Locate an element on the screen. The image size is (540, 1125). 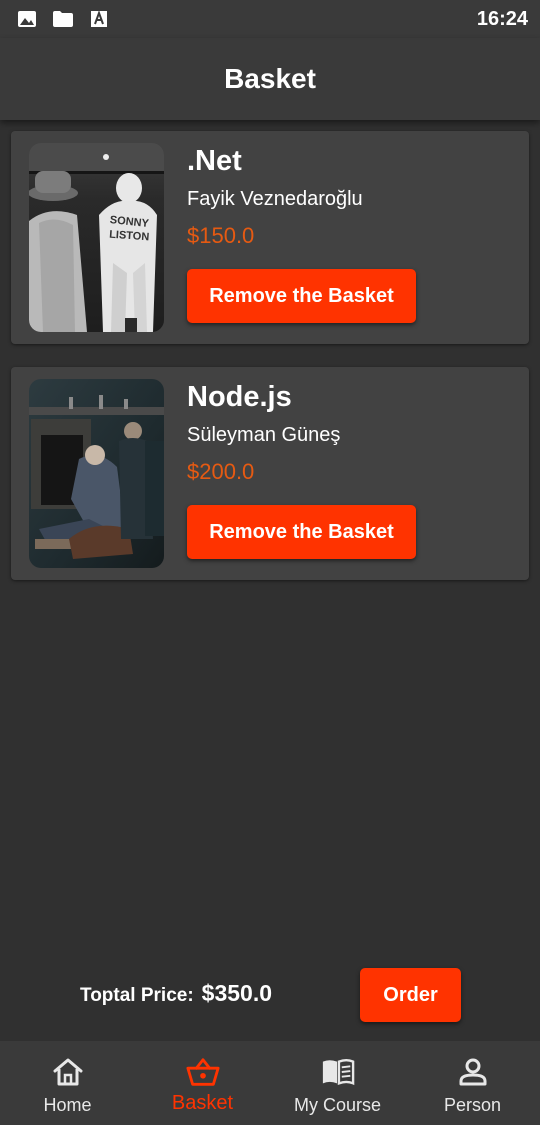
nav-label: Home is located at coordinates (67, 1105).